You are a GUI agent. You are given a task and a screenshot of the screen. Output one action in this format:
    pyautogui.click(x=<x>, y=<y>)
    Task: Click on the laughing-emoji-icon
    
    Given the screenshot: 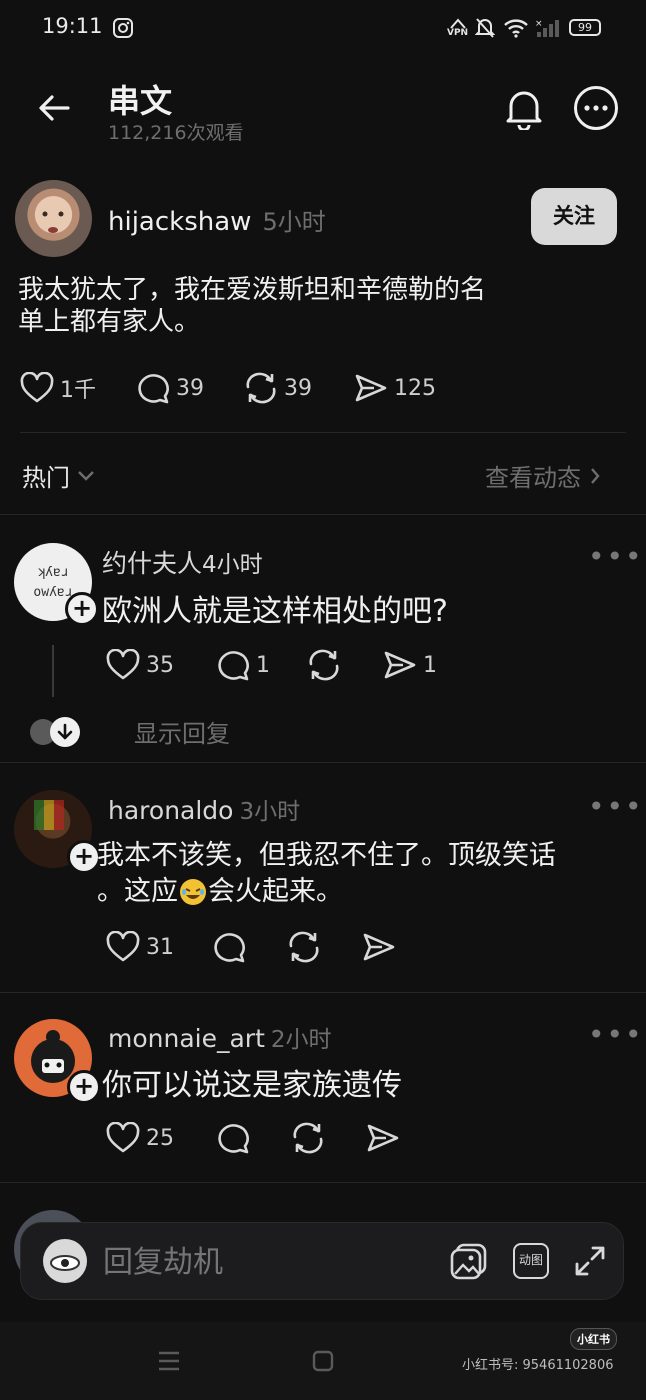 What is the action you would take?
    pyautogui.click(x=193, y=892)
    